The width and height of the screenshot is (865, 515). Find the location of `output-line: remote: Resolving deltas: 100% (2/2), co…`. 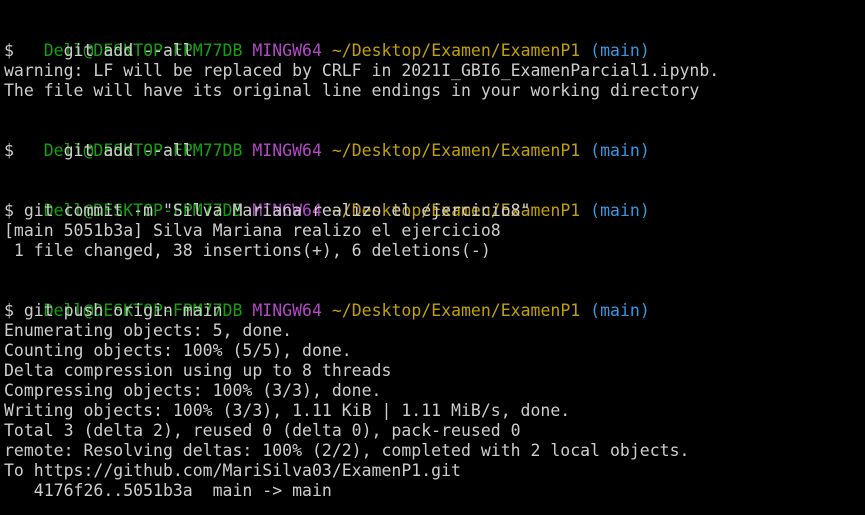

output-line: remote: Resolving deltas: 100% (2/2), co… is located at coordinates (347, 450).